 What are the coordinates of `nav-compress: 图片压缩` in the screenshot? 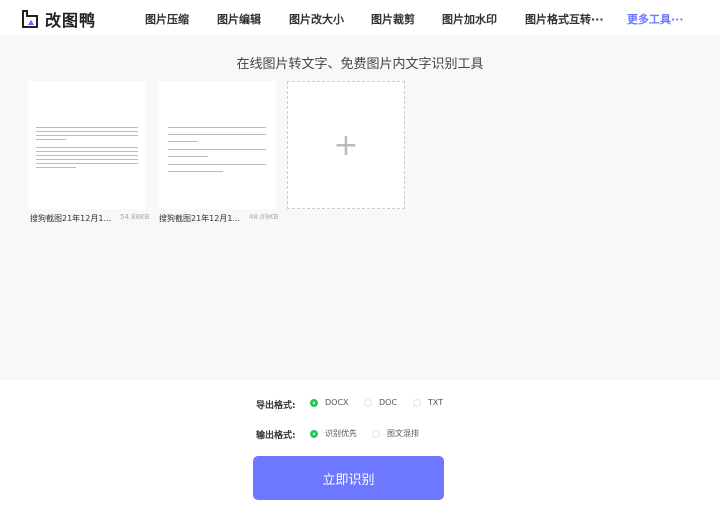 It's located at (167, 19).